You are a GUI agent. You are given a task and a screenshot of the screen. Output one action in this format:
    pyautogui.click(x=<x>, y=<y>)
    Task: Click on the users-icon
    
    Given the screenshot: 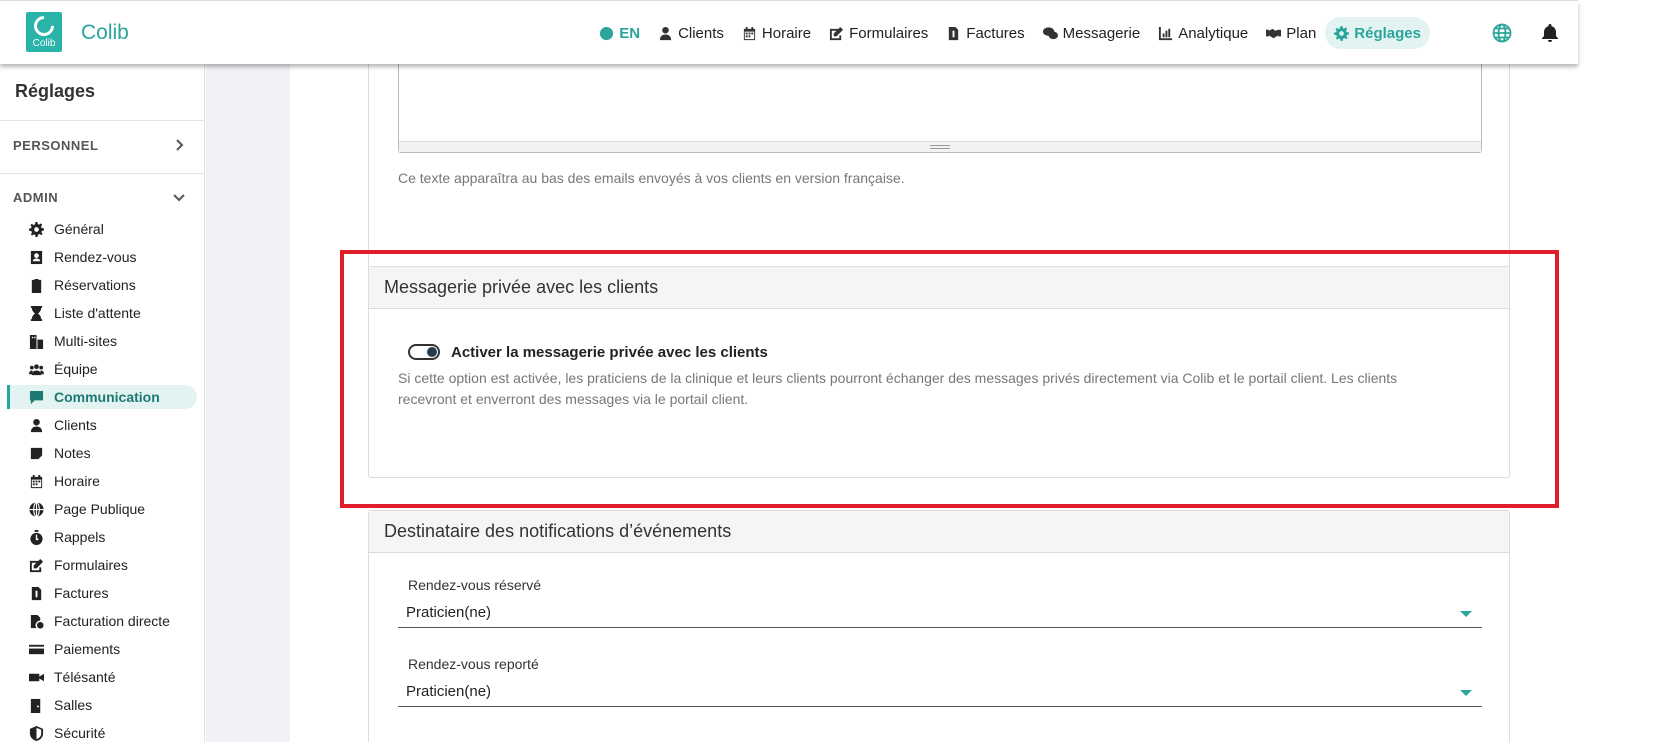 What is the action you would take?
    pyautogui.click(x=36, y=369)
    